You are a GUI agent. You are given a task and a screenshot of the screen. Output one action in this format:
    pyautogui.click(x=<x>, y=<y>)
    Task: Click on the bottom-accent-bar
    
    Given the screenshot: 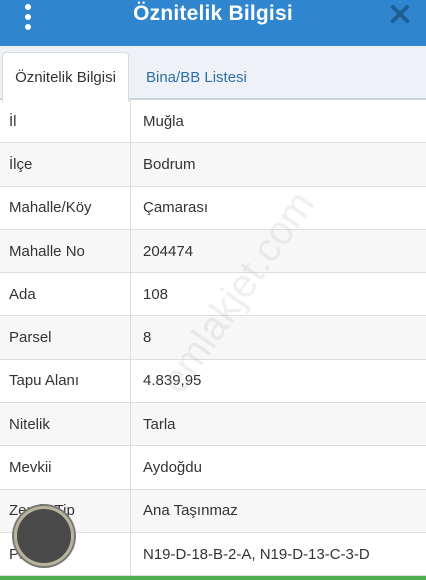 What is the action you would take?
    pyautogui.click(x=213, y=578)
    